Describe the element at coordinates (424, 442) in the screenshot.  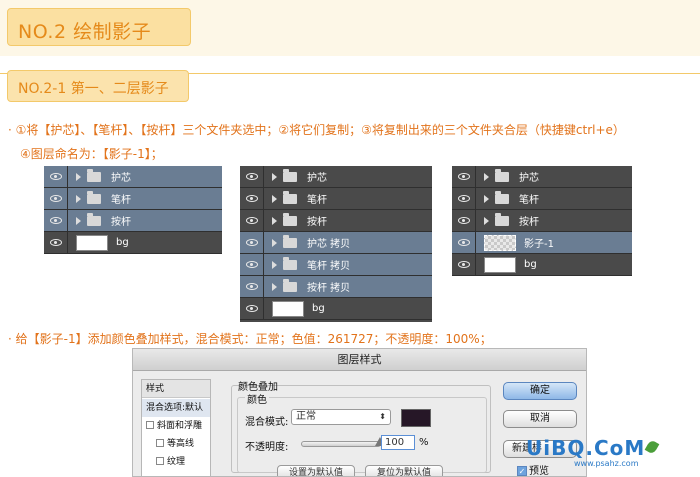
I see `opacity-unit: %` at that location.